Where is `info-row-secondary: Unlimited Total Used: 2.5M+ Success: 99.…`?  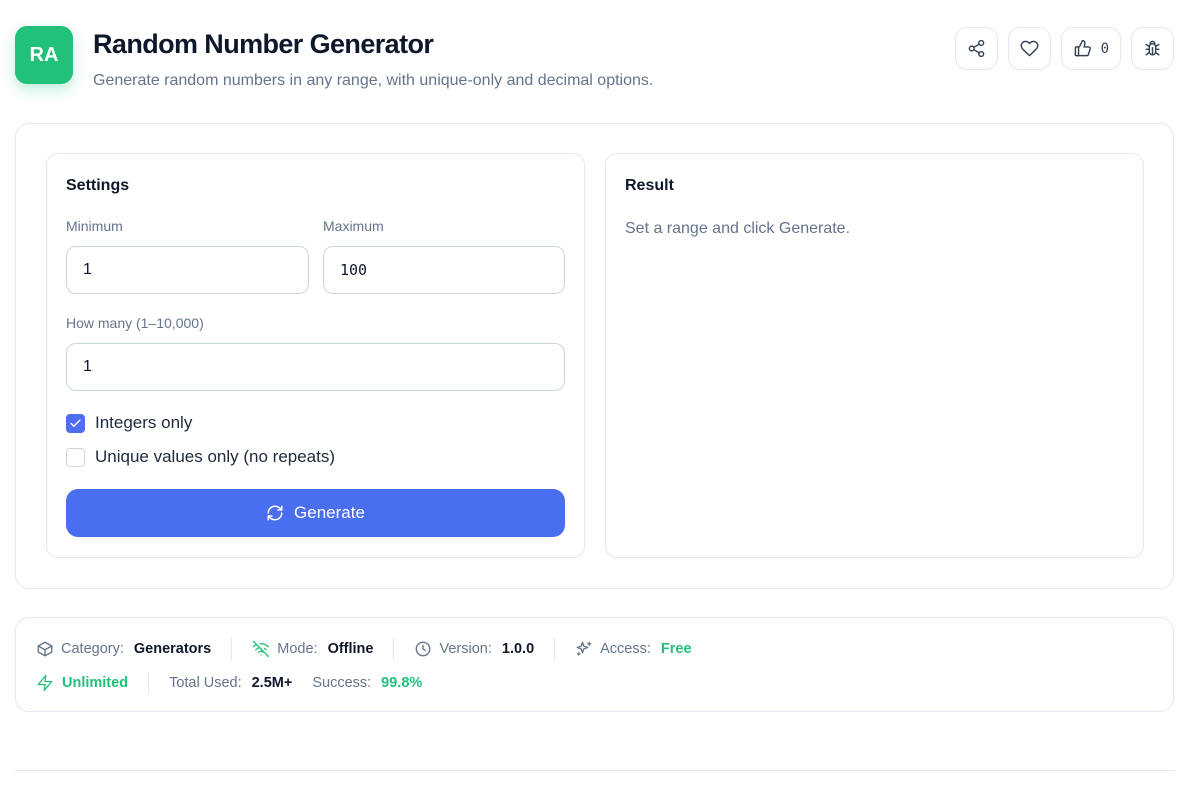 info-row-secondary: Unlimited Total Used: 2.5M+ Success: 99.… is located at coordinates (229, 683).